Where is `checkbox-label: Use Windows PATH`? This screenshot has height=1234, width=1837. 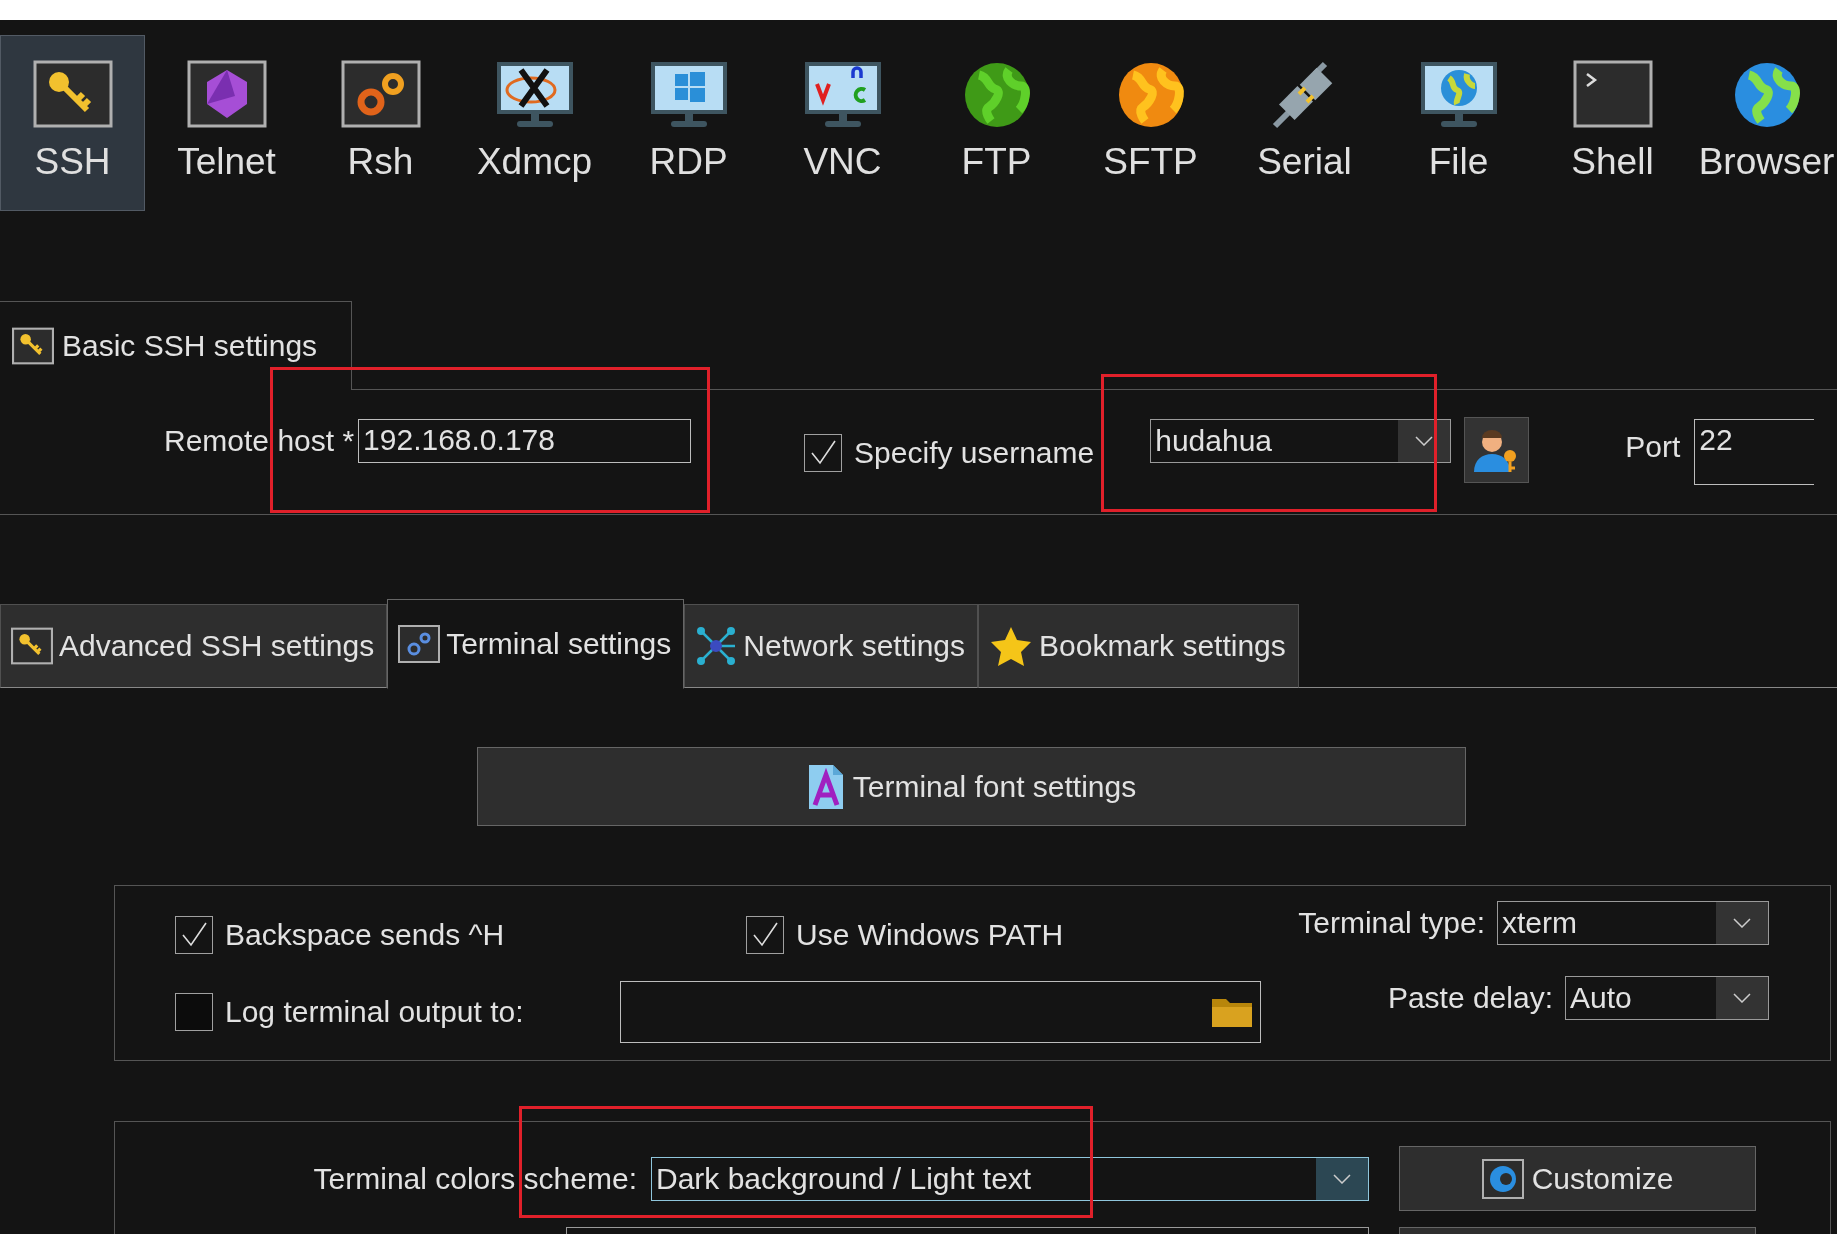
checkbox-label: Use Windows PATH is located at coordinates (930, 935).